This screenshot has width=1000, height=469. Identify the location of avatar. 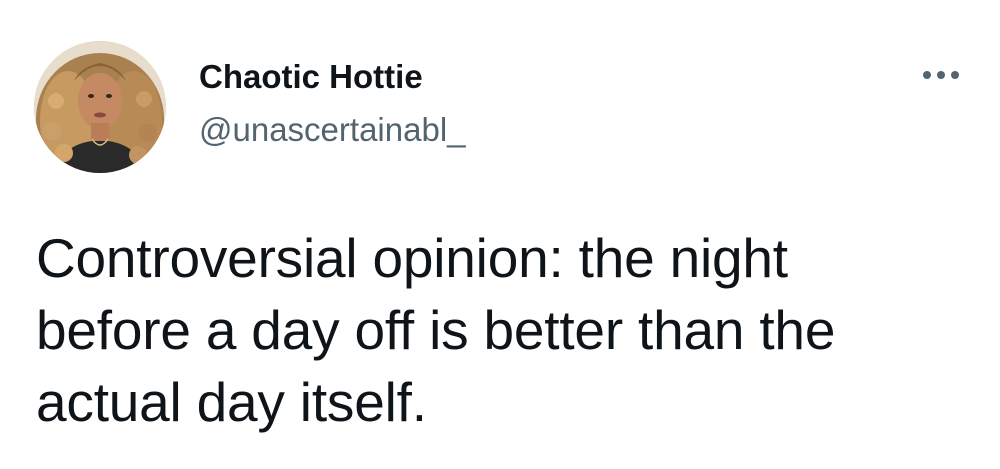
(100, 107).